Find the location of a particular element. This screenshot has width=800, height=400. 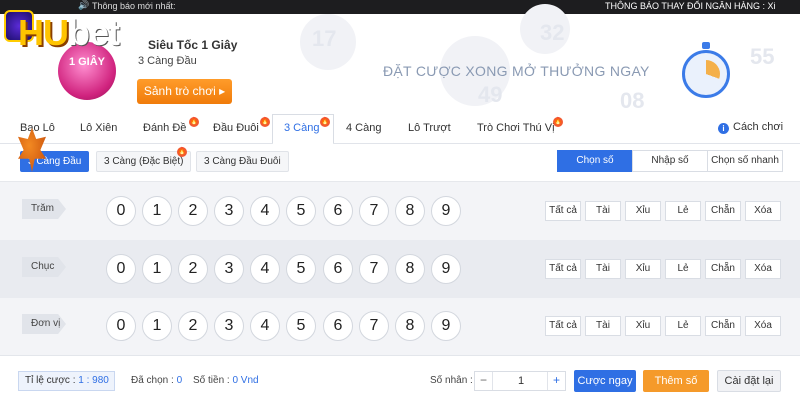

stopwatch-icon is located at coordinates (710, 70).